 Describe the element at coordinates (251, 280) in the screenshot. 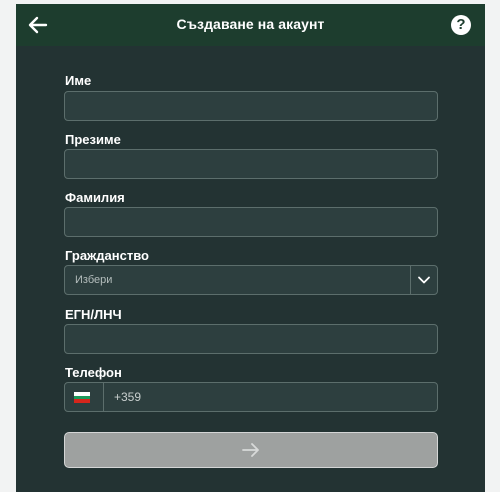

I see `citizenship-select: Избери` at that location.